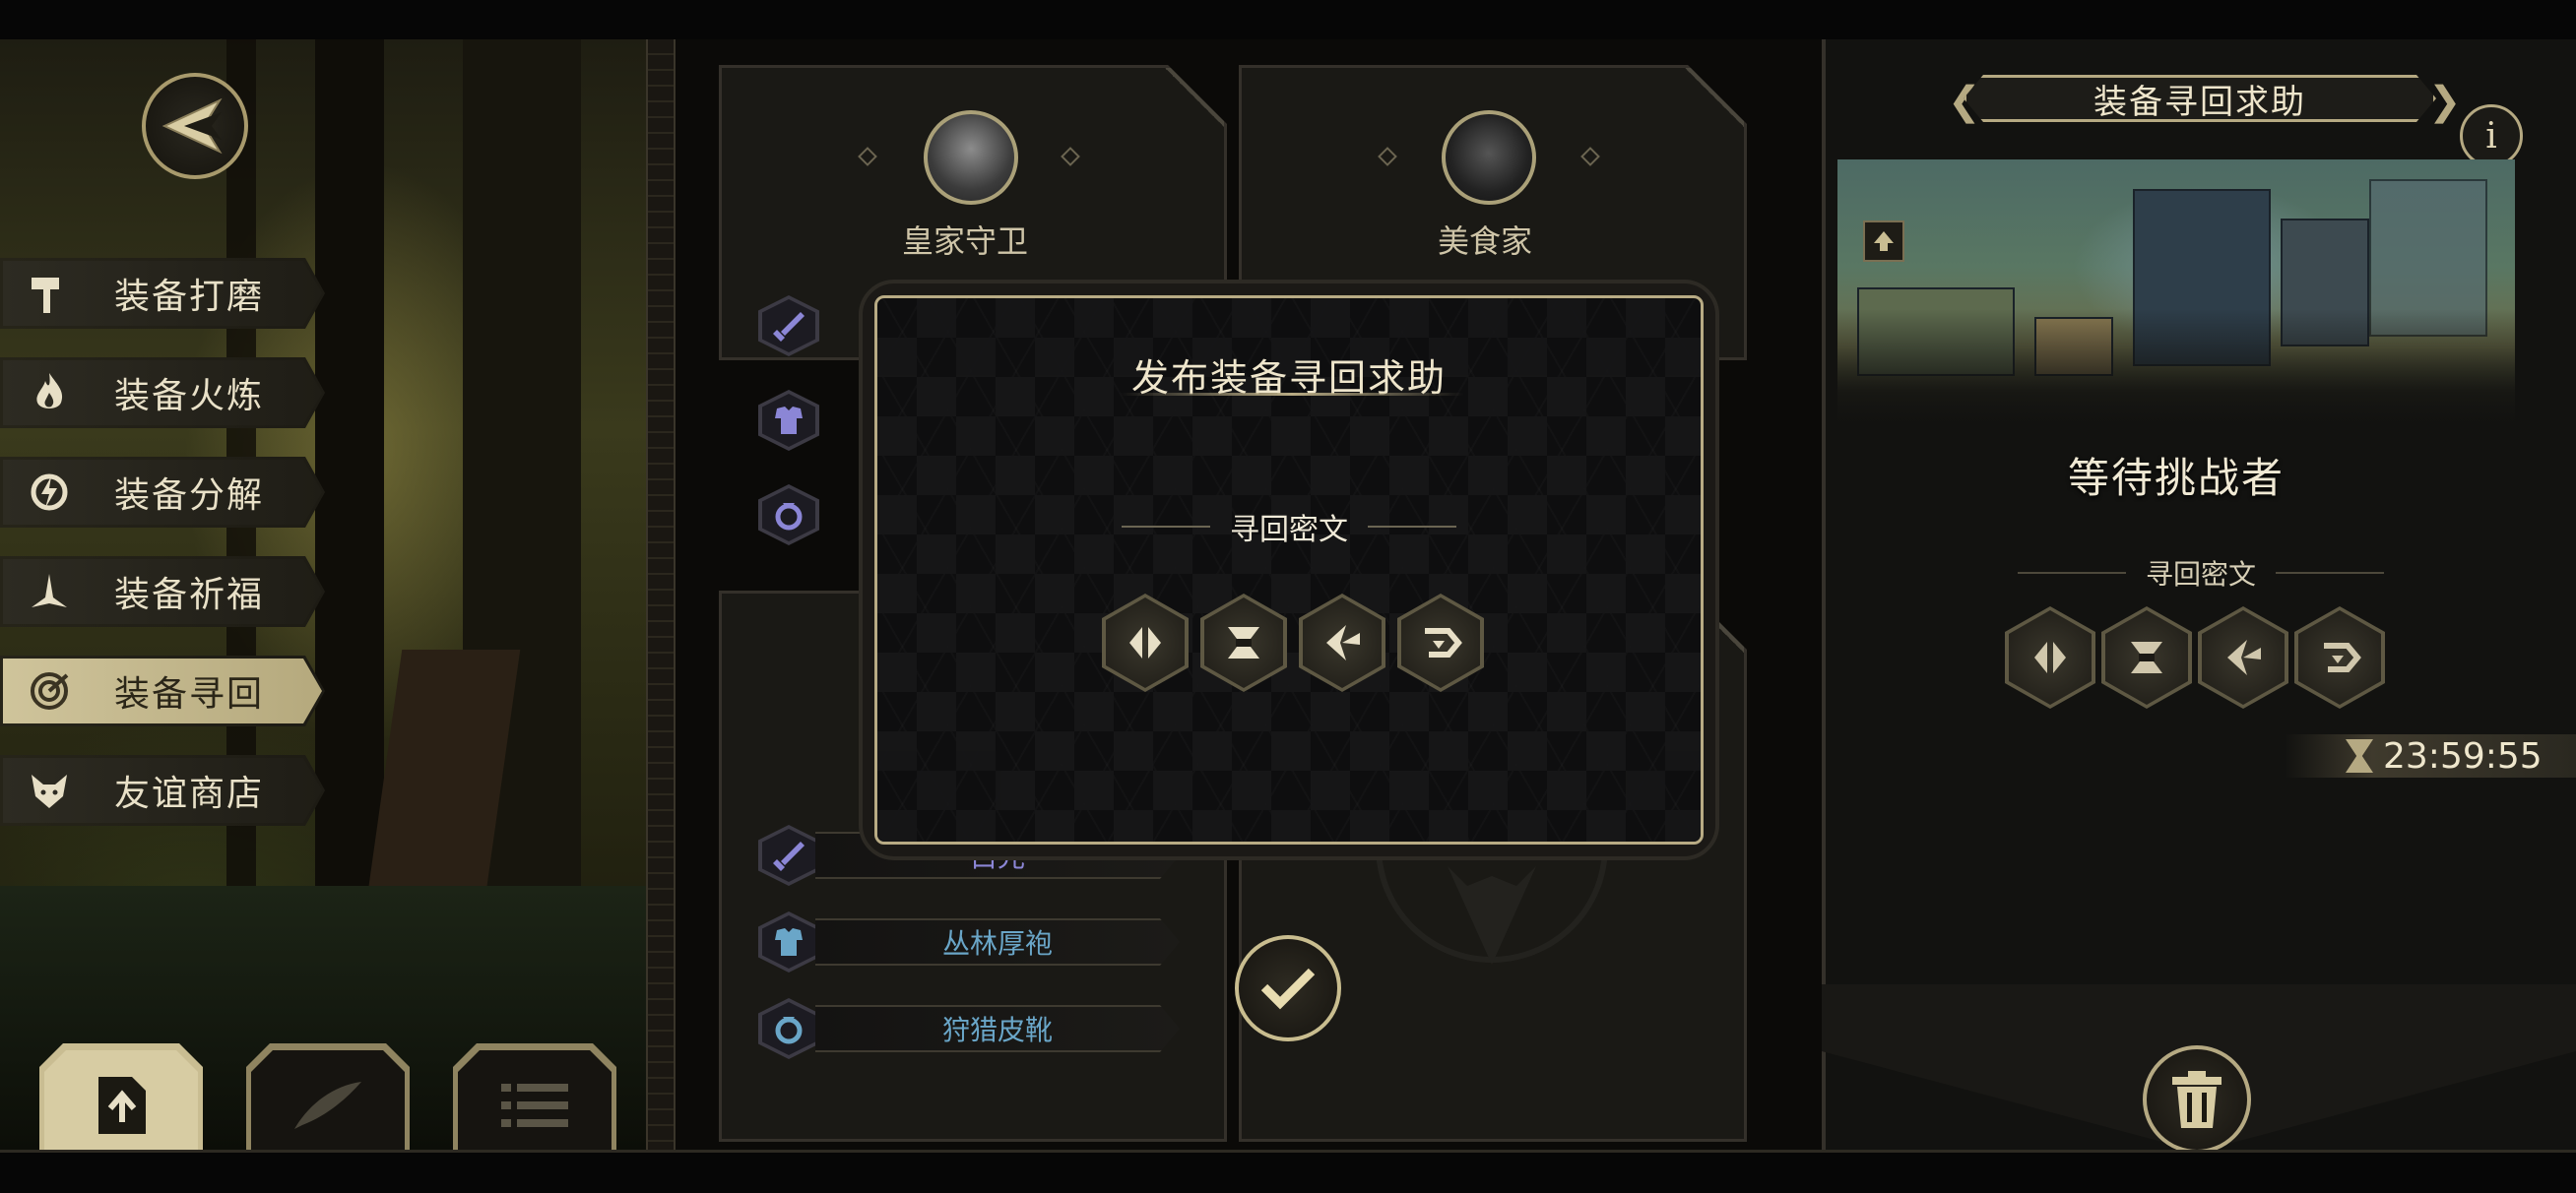 The height and width of the screenshot is (1193, 2576). I want to click on info-icon: i, so click(2491, 136).